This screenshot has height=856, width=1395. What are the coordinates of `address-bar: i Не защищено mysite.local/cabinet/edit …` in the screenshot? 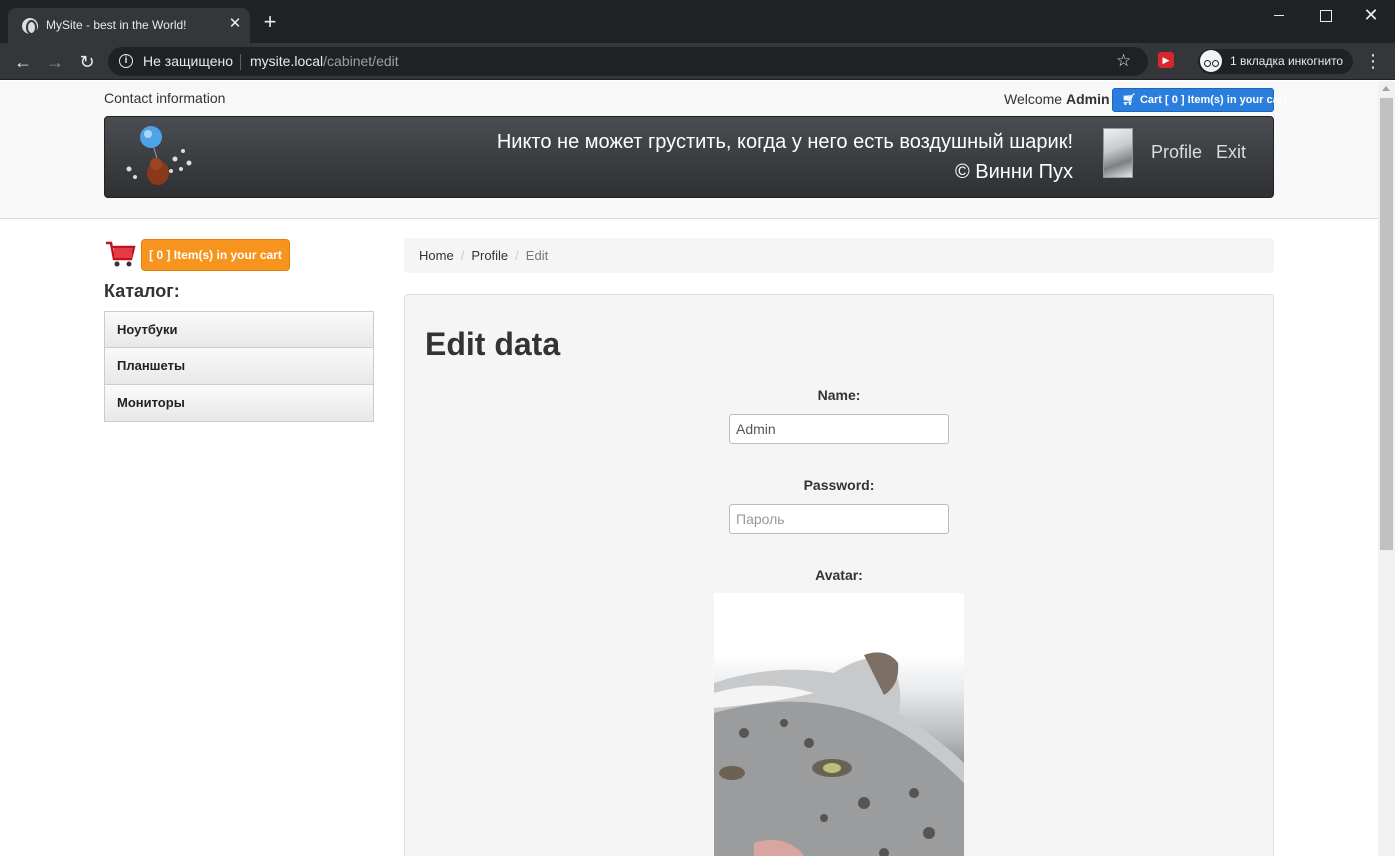 It's located at (628, 61).